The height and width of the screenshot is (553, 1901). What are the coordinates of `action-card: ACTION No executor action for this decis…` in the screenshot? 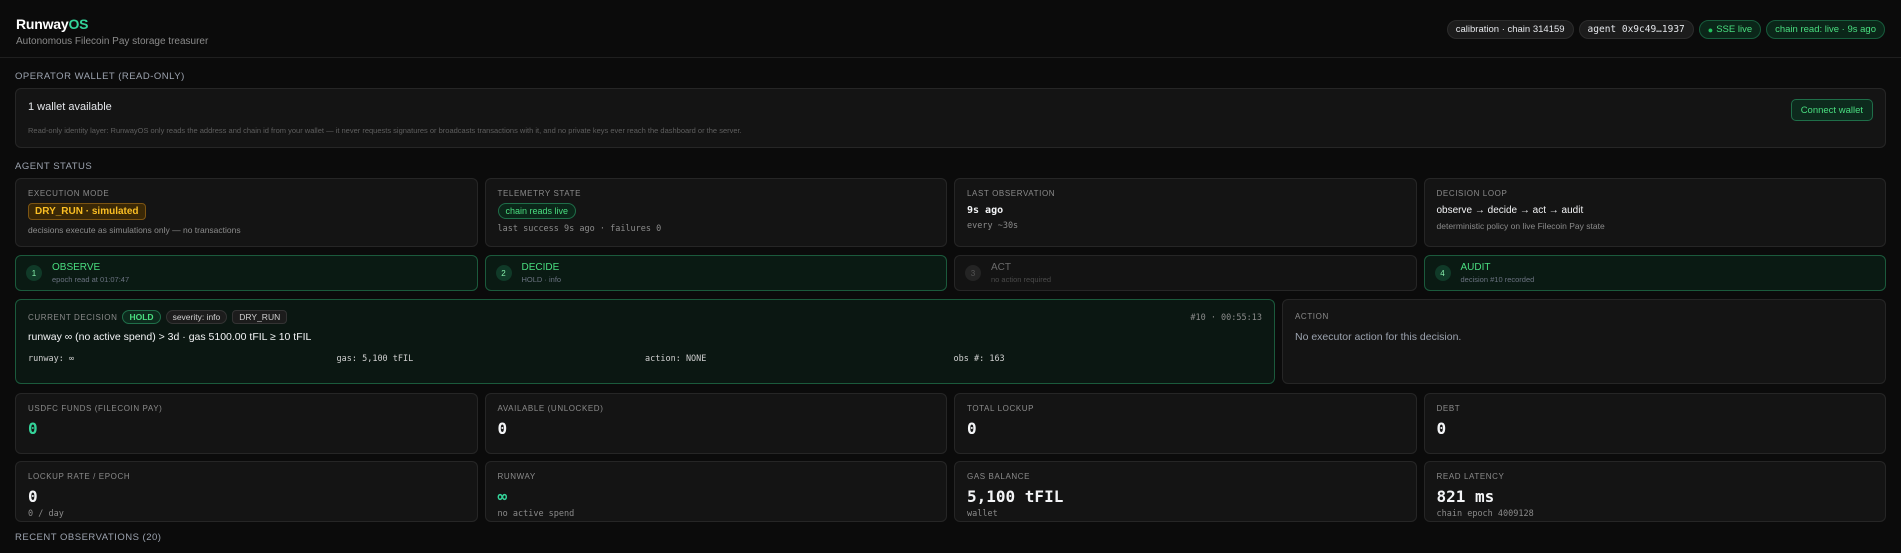 It's located at (1584, 341).